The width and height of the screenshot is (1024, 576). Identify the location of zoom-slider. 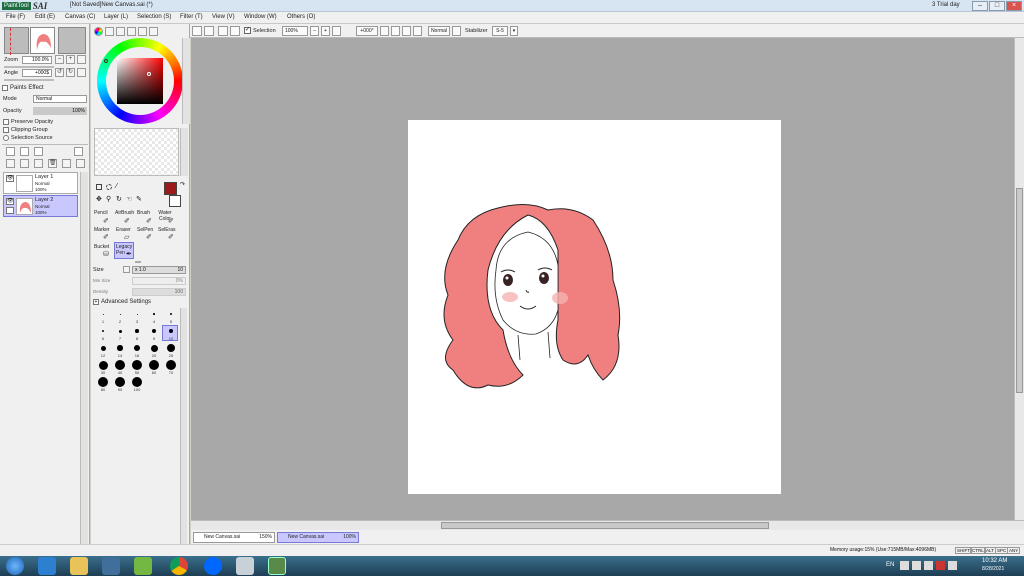
(29, 67).